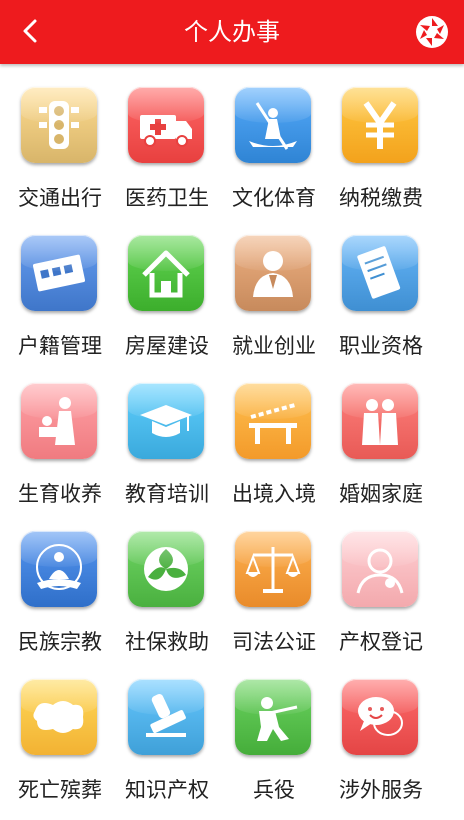 The width and height of the screenshot is (464, 820). What do you see at coordinates (381, 494) in the screenshot?
I see `service-label: 婚姻家庭` at bounding box center [381, 494].